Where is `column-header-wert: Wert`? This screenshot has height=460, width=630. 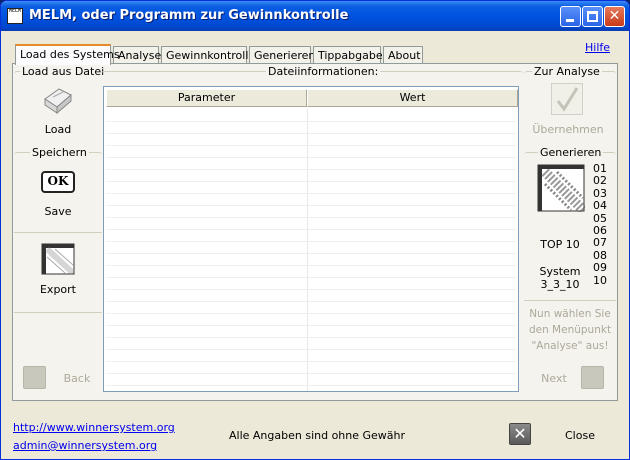
column-header-wert: Wert is located at coordinates (412, 98).